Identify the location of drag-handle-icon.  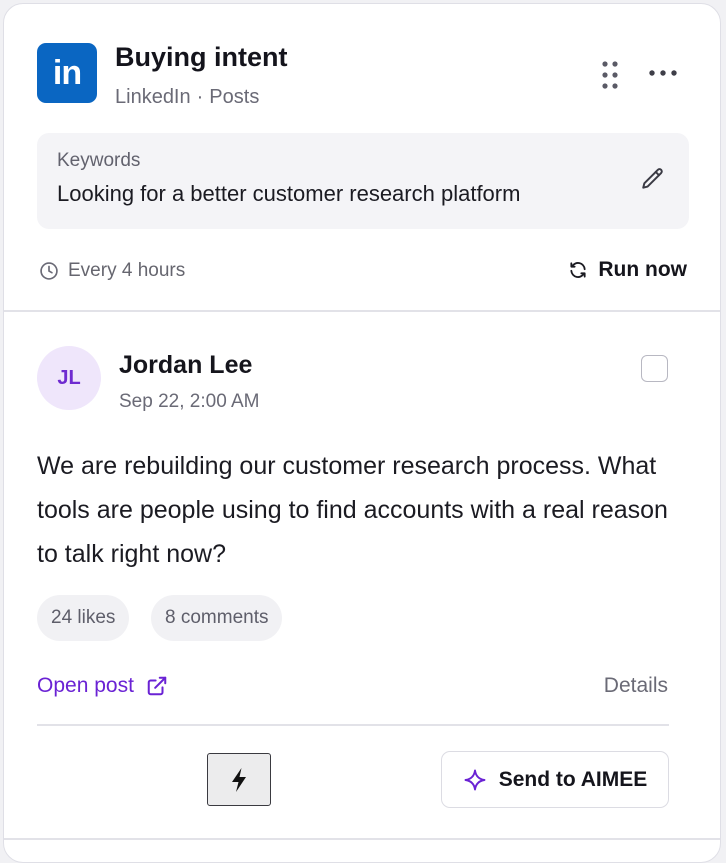
(610, 75).